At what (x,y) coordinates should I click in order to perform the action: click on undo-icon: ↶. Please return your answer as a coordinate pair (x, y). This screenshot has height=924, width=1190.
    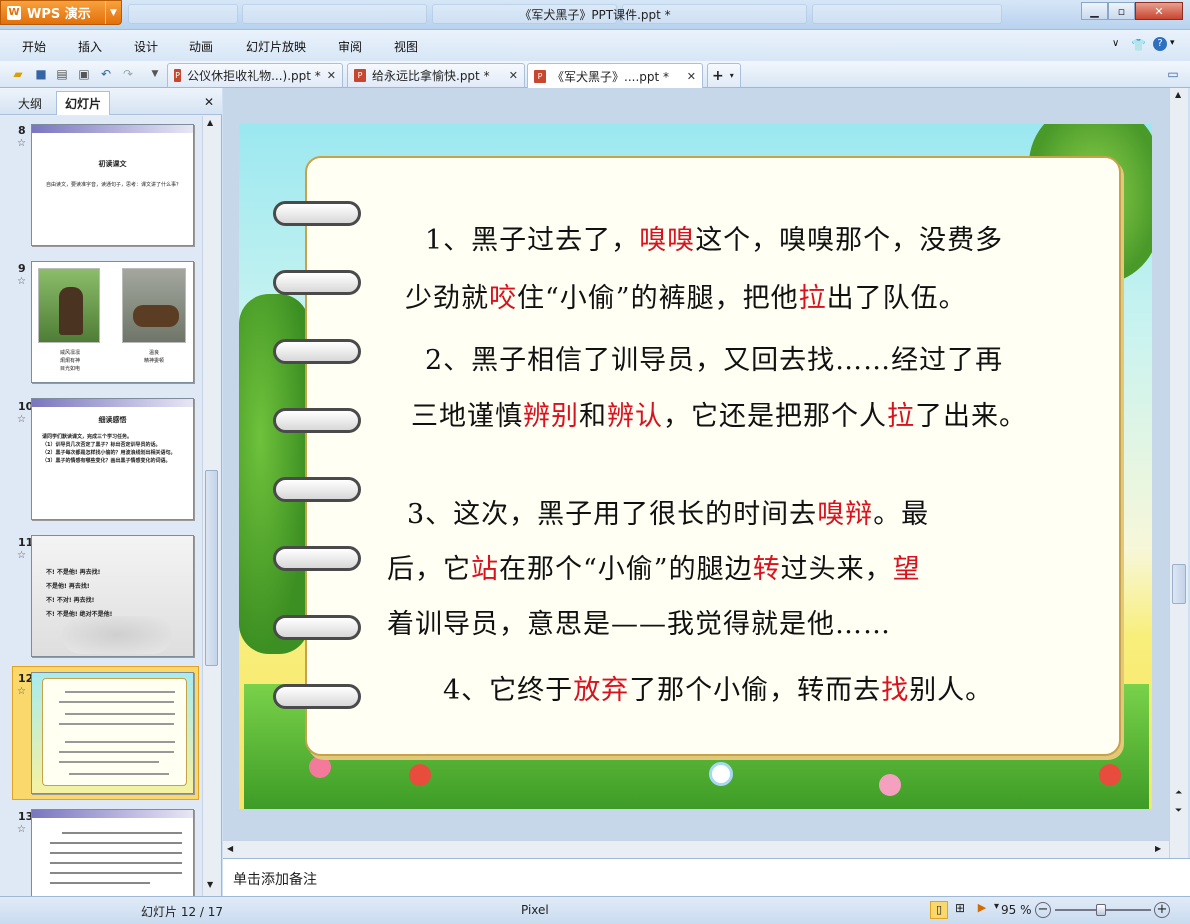
    Looking at the image, I should click on (106, 74).